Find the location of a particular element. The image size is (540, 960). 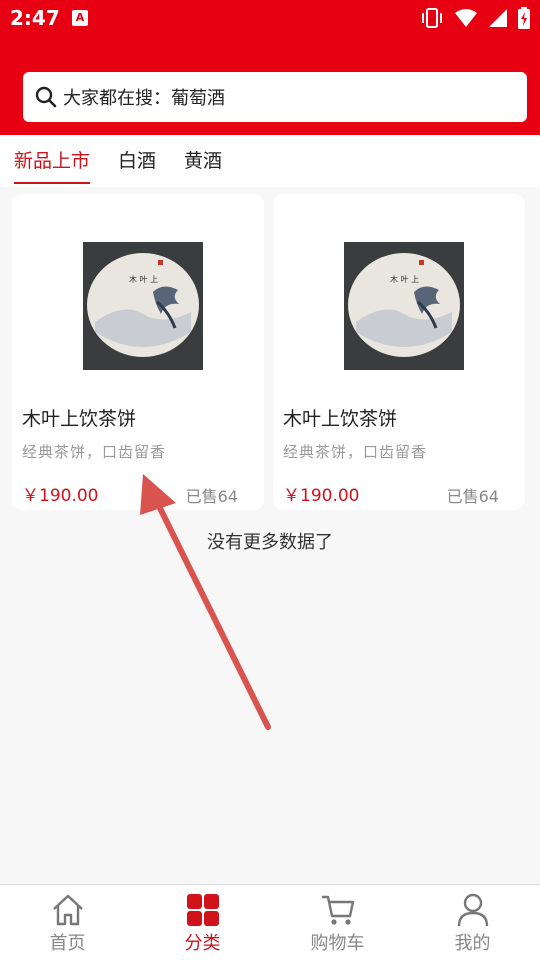

status-bar: 2:47 A is located at coordinates (270, 18).